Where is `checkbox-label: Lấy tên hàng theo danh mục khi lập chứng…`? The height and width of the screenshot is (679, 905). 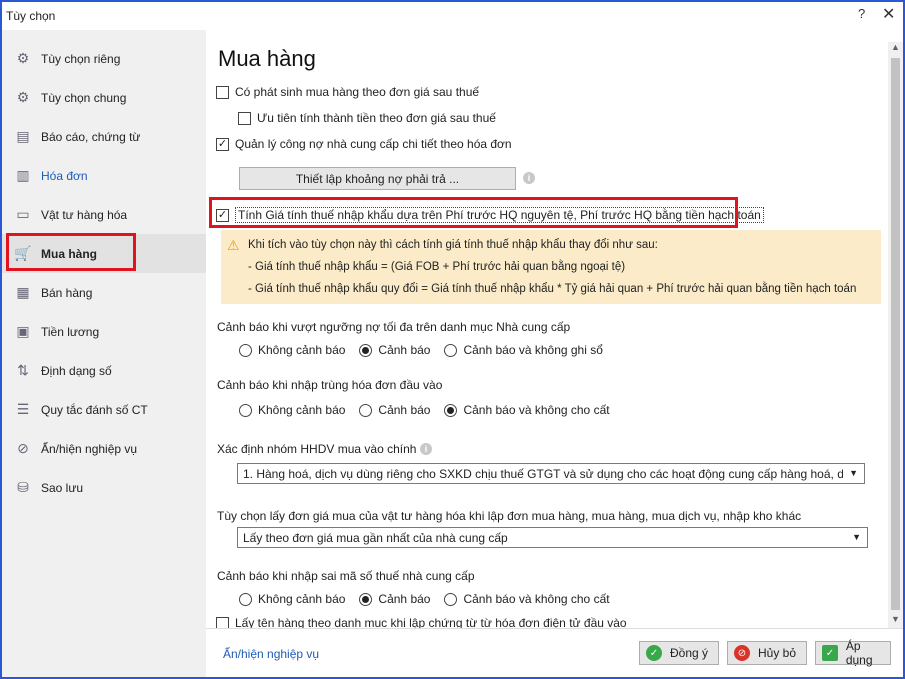
checkbox-label: Lấy tên hàng theo danh mục khi lập chứng… is located at coordinates (431, 622).